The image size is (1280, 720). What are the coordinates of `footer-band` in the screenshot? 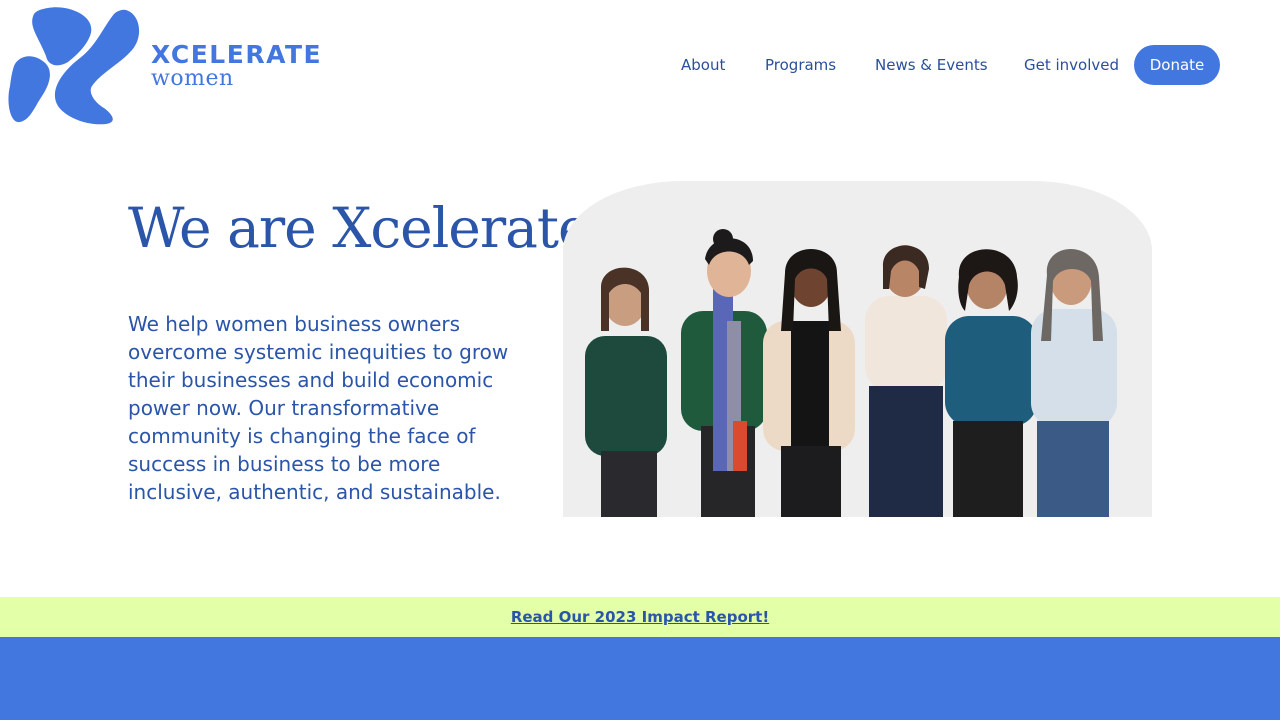 It's located at (640, 678).